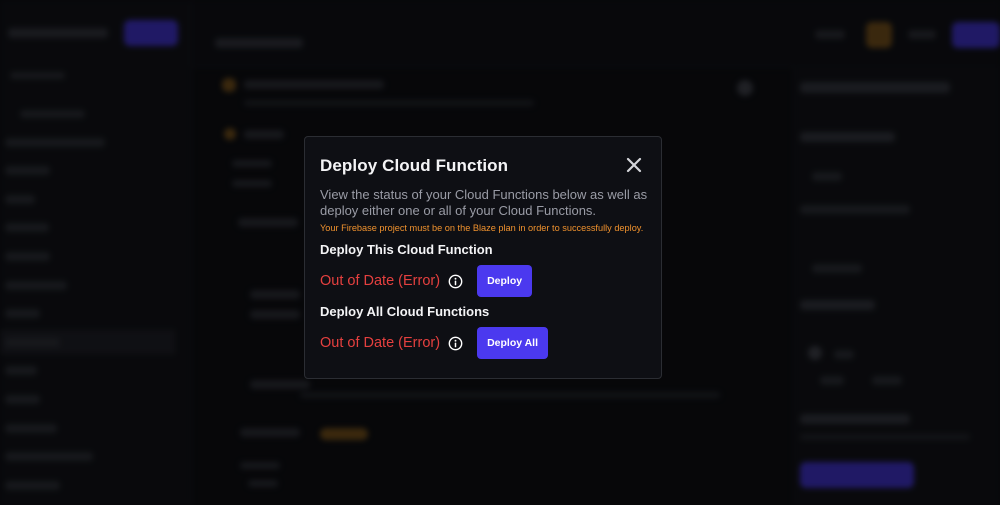 The image size is (1000, 505). I want to click on single-function-status-row: Out of Date (Error) Deploy, so click(426, 281).